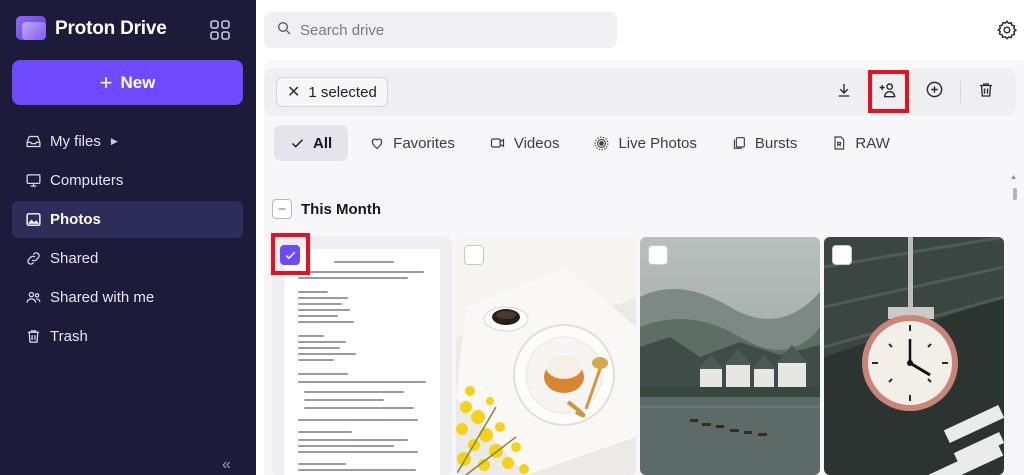 This screenshot has width=1024, height=475. I want to click on caret-right-icon: ▶, so click(114, 141).